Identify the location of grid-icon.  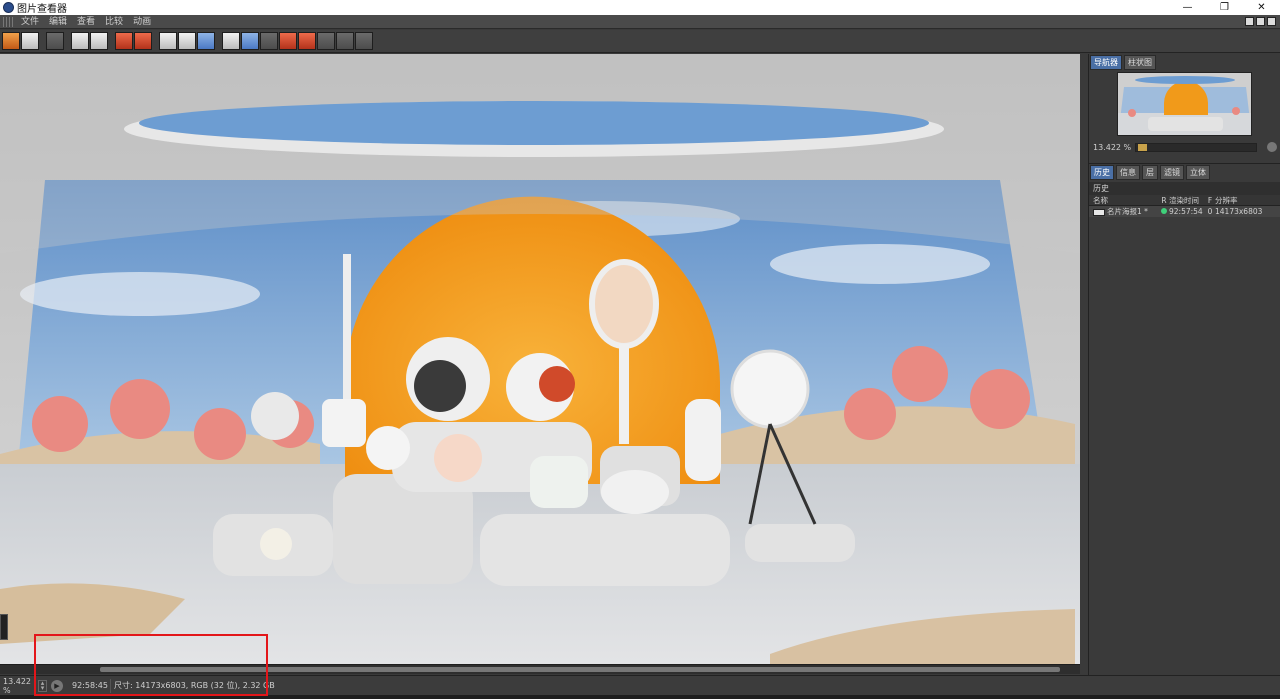
(55, 41).